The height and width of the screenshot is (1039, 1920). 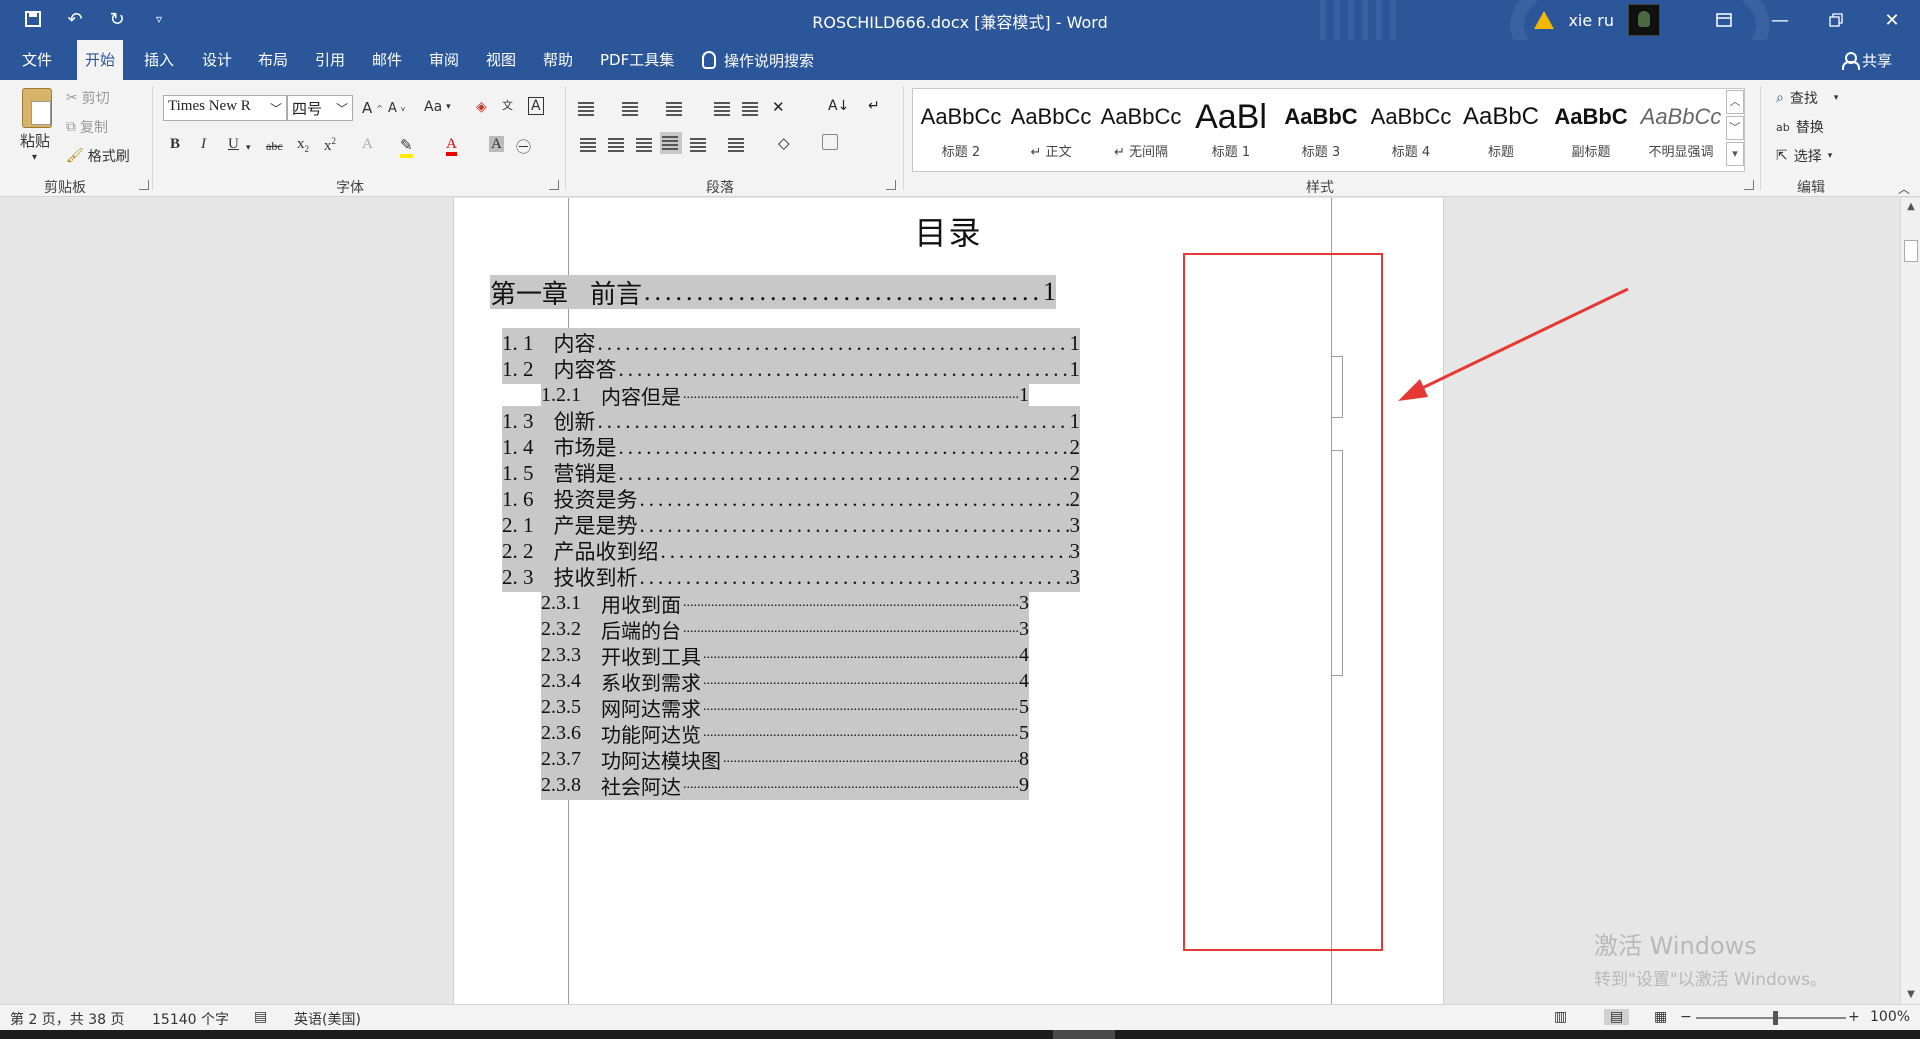 What do you see at coordinates (699, 145) in the screenshot?
I see `distributed-icon` at bounding box center [699, 145].